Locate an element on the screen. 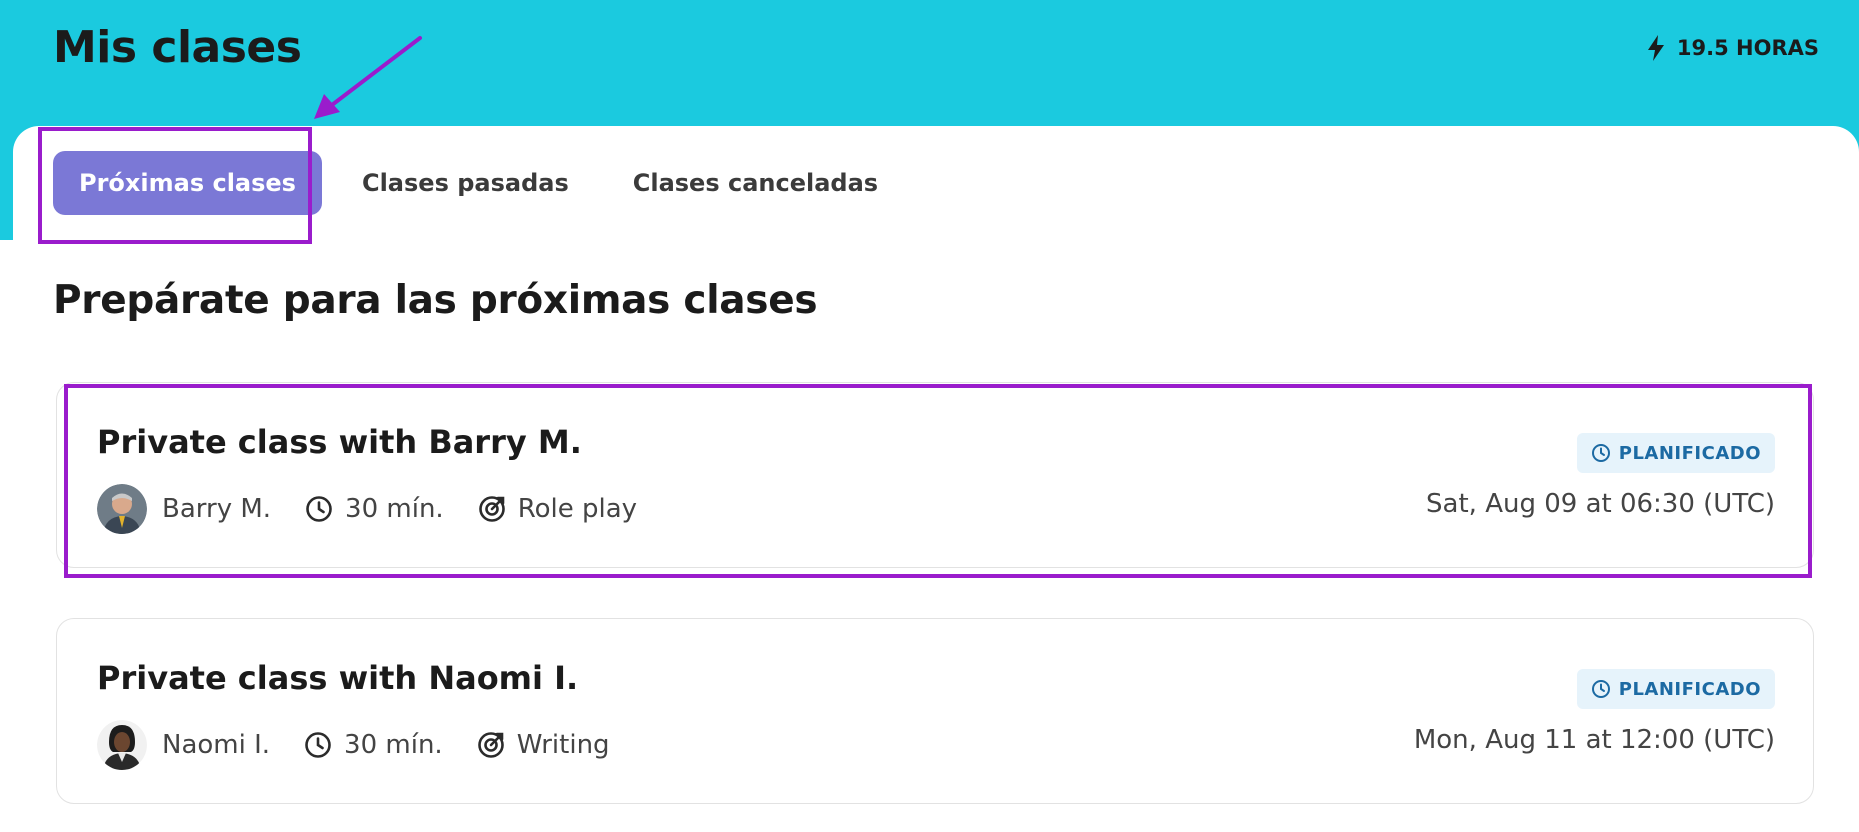  hours-label: 19.5 HORAS is located at coordinates (1747, 48).